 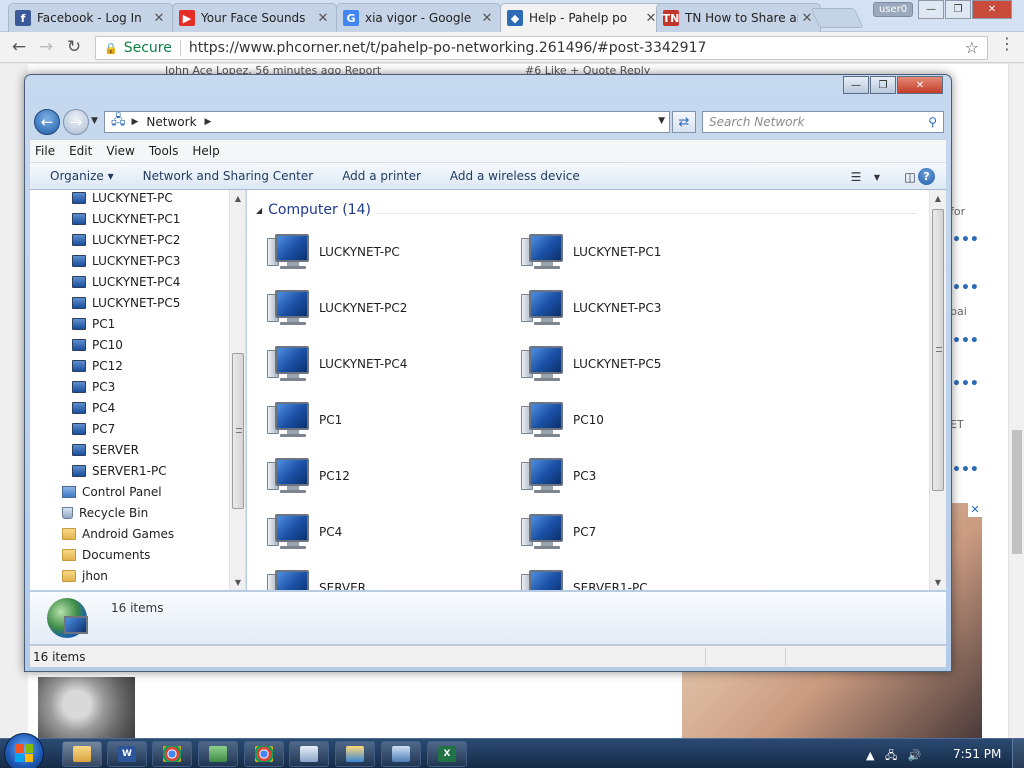 I want to click on menu-edit: Edit, so click(x=80, y=151).